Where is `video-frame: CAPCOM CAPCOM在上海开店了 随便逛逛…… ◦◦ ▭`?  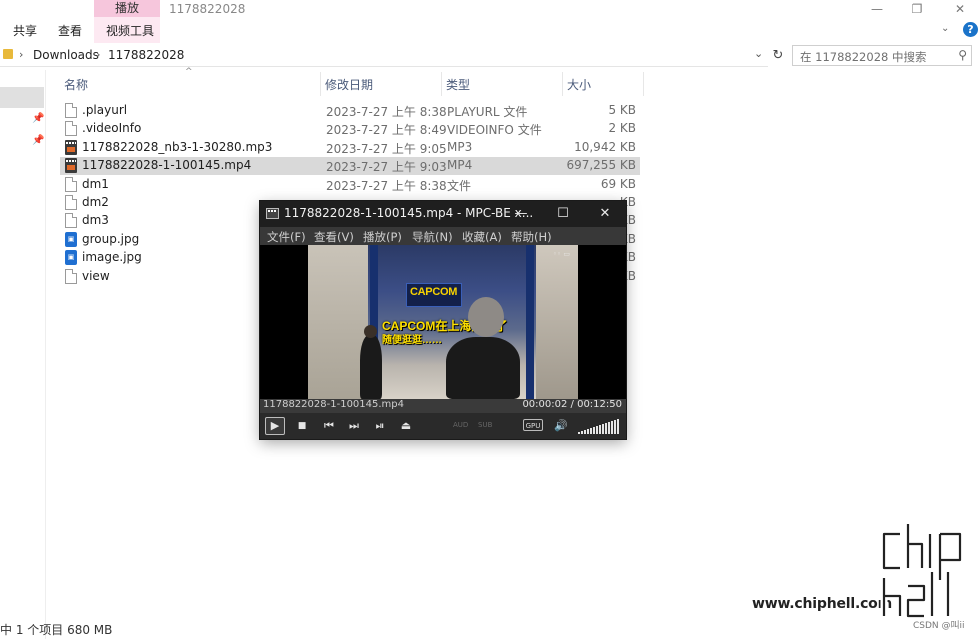
video-frame: CAPCOM CAPCOM在上海开店了 随便逛逛…… ◦◦ ▭ is located at coordinates (443, 322).